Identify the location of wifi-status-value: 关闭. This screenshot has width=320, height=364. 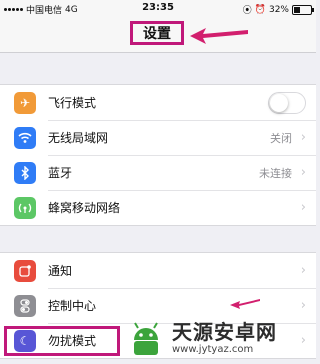
(281, 138).